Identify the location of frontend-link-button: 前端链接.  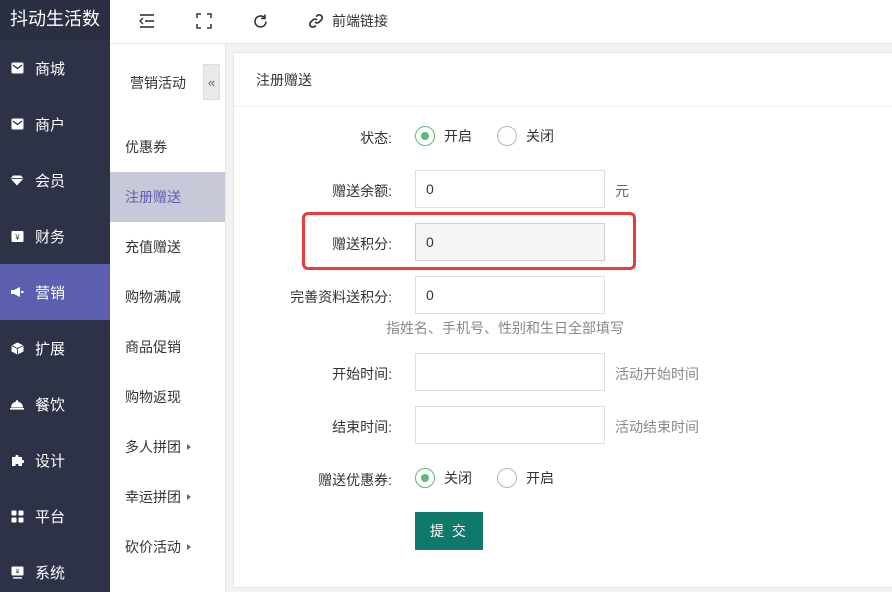
(348, 21).